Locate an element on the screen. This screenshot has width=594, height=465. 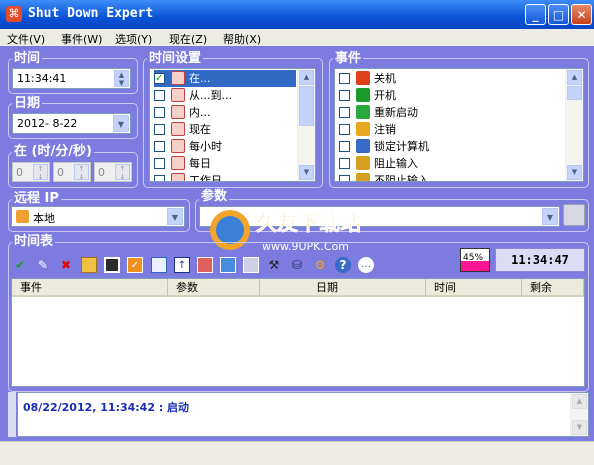
status-bar is located at coordinates (297, 453).